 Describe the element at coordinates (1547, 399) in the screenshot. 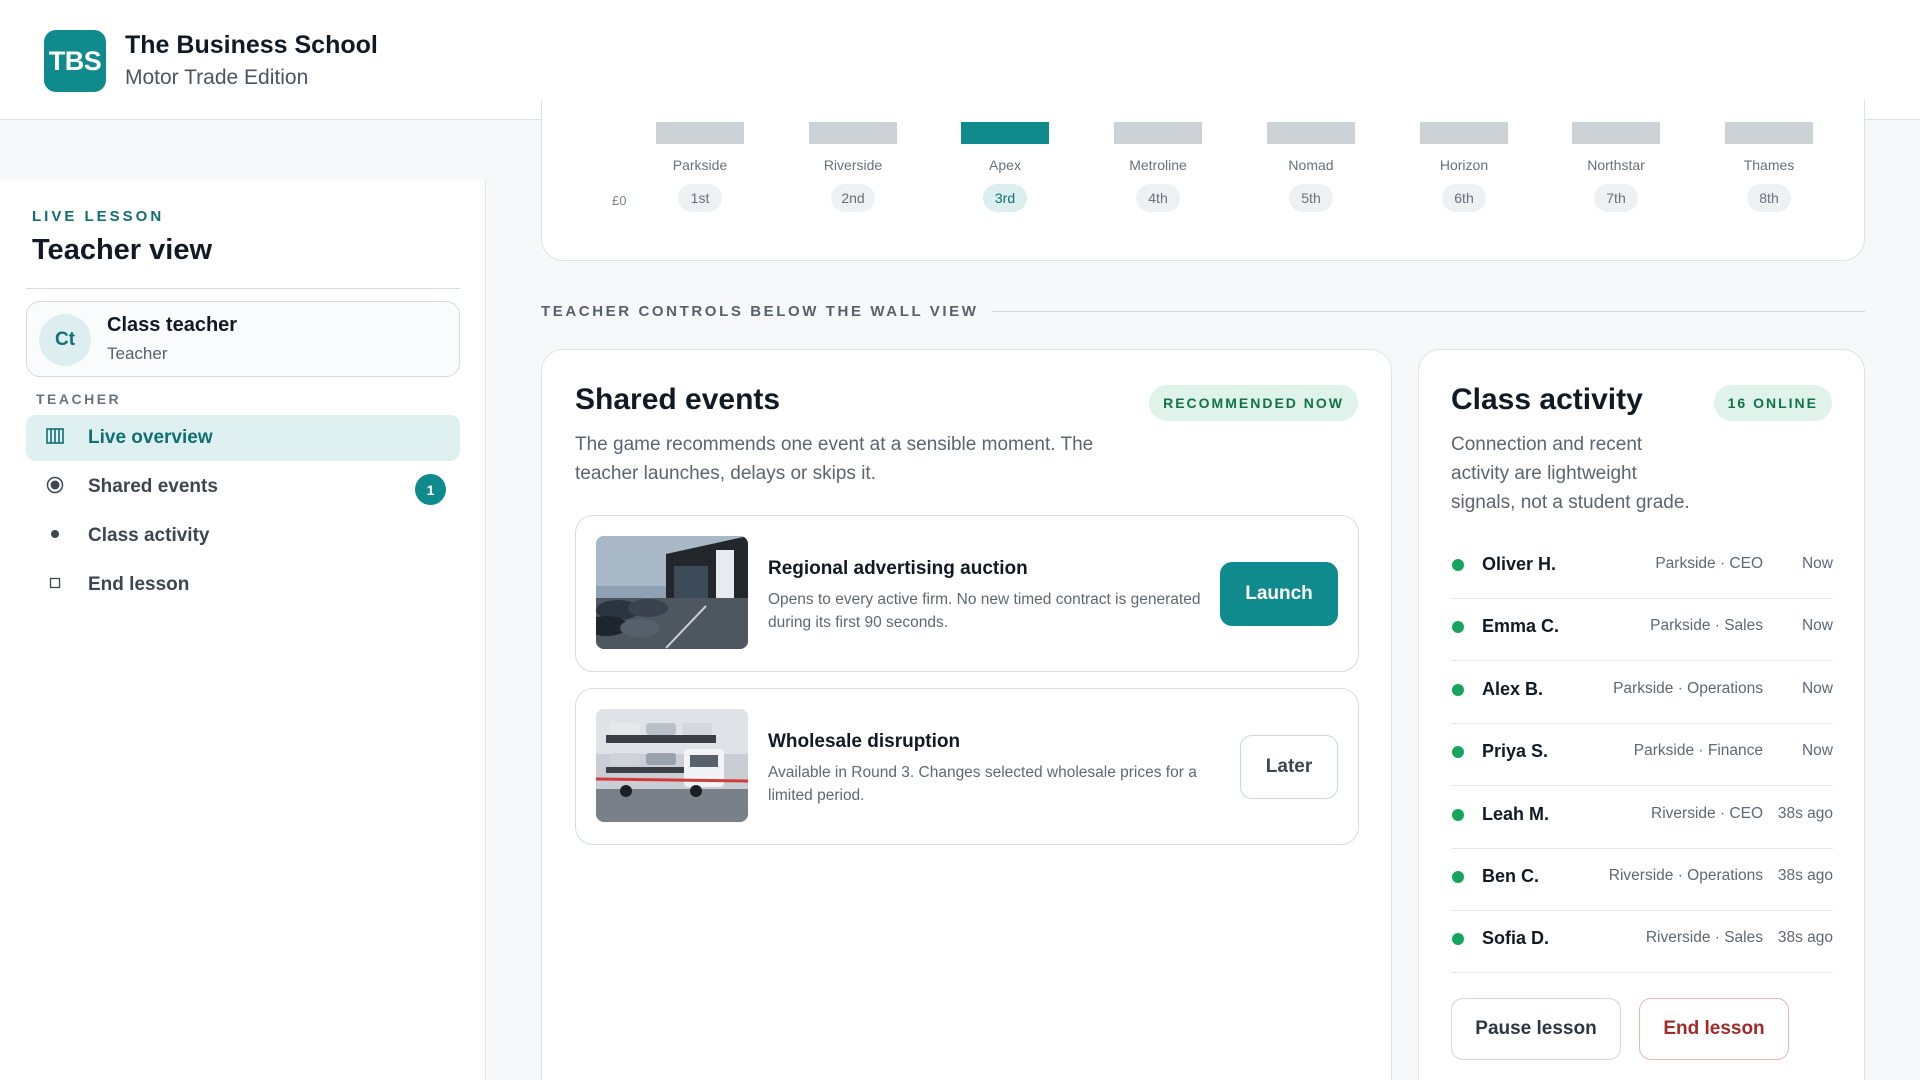

I see `class-activity-title: Class activity` at that location.